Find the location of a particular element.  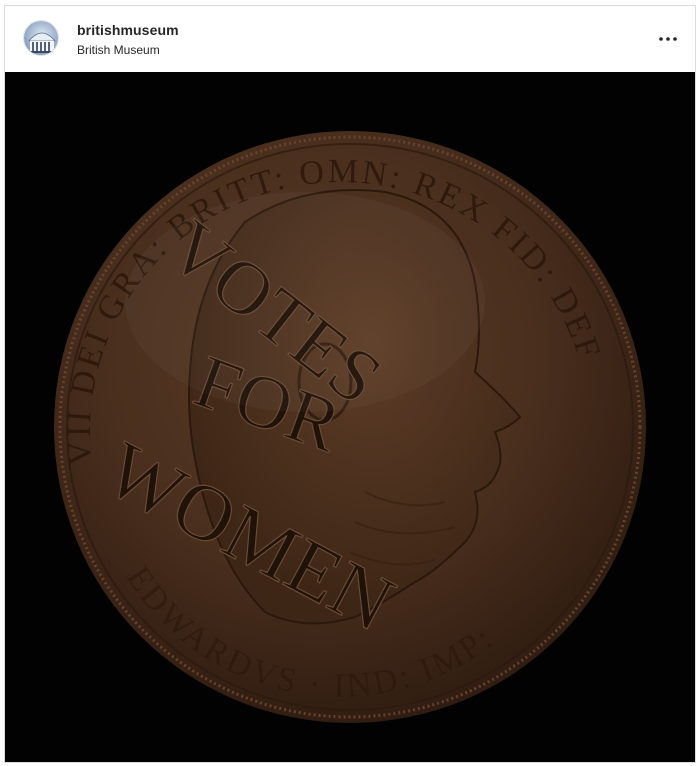

more-options-icon is located at coordinates (668, 39).